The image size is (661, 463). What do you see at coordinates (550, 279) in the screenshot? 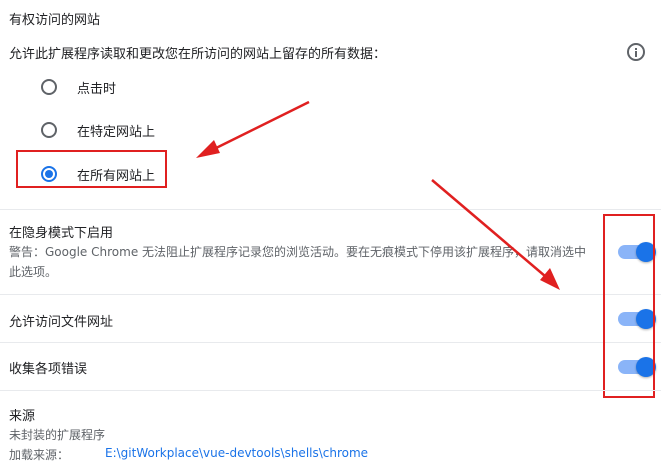
I see `arrow-head-to-toggles` at bounding box center [550, 279].